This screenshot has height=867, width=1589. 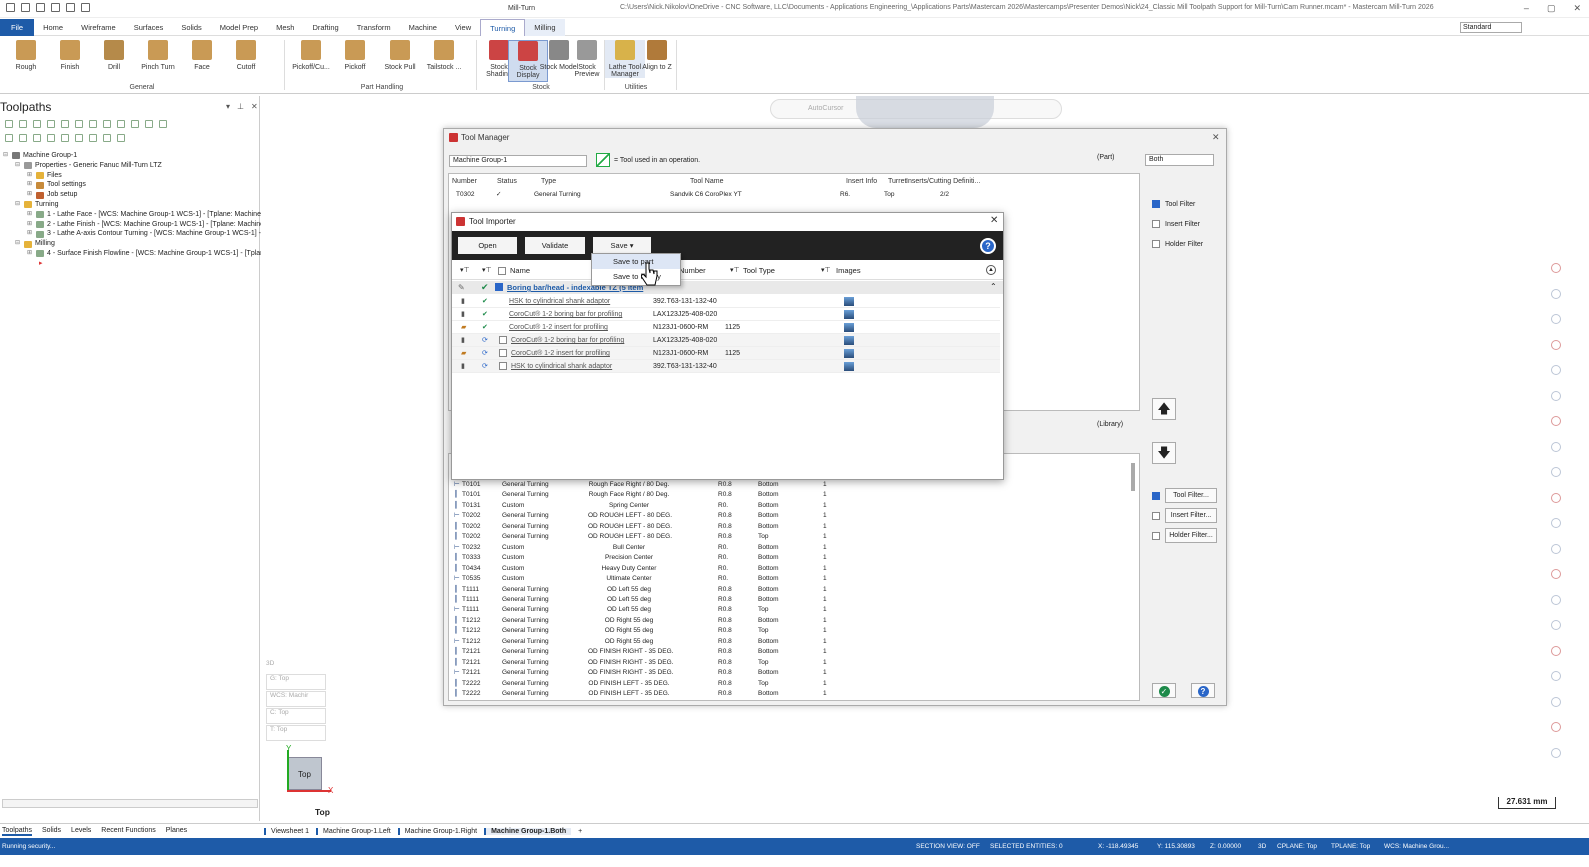 What do you see at coordinates (1350, 846) in the screenshot?
I see `tplane-status: TPLANE: Top` at bounding box center [1350, 846].